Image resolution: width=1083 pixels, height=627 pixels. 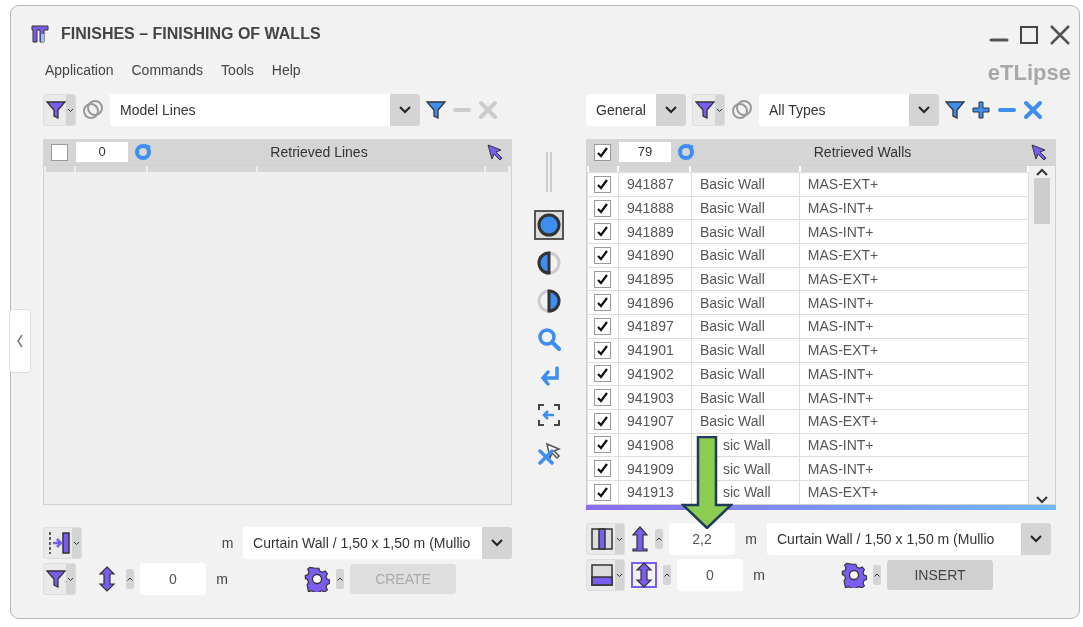 I want to click on menu-item: Commands, so click(x=167, y=75).